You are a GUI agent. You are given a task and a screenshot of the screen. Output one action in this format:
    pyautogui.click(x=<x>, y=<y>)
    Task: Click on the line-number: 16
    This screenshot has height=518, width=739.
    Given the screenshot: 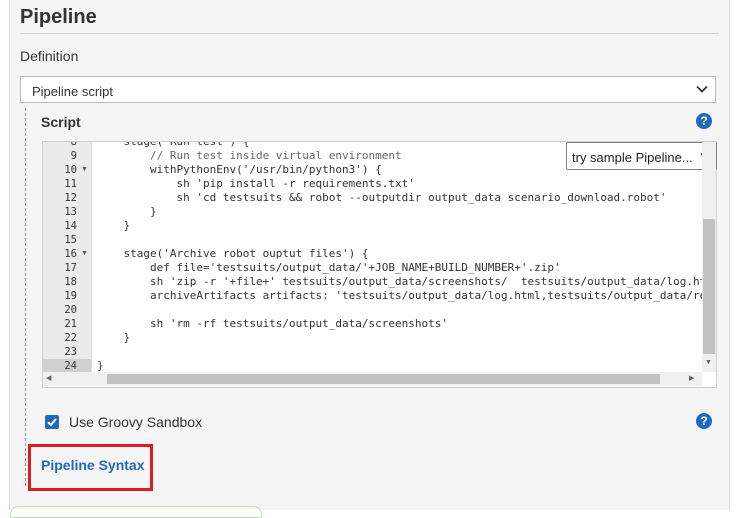 What is the action you would take?
    pyautogui.click(x=70, y=254)
    